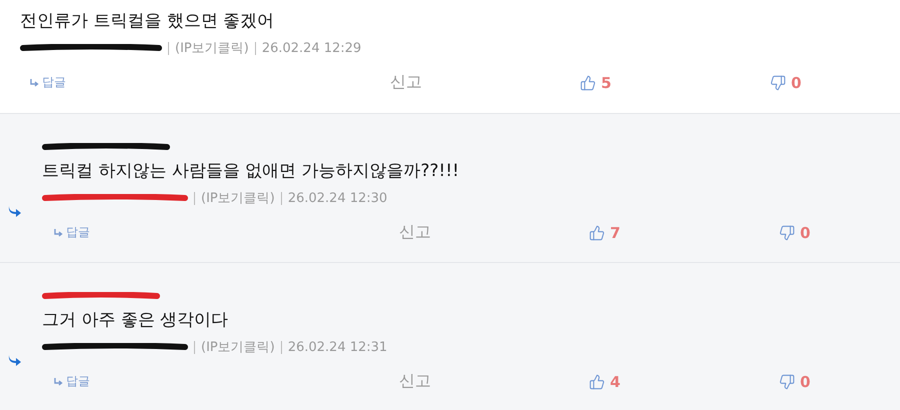 The height and width of the screenshot is (410, 900). What do you see at coordinates (312, 48) in the screenshot?
I see `comment-date: 26.02.24 12:29` at bounding box center [312, 48].